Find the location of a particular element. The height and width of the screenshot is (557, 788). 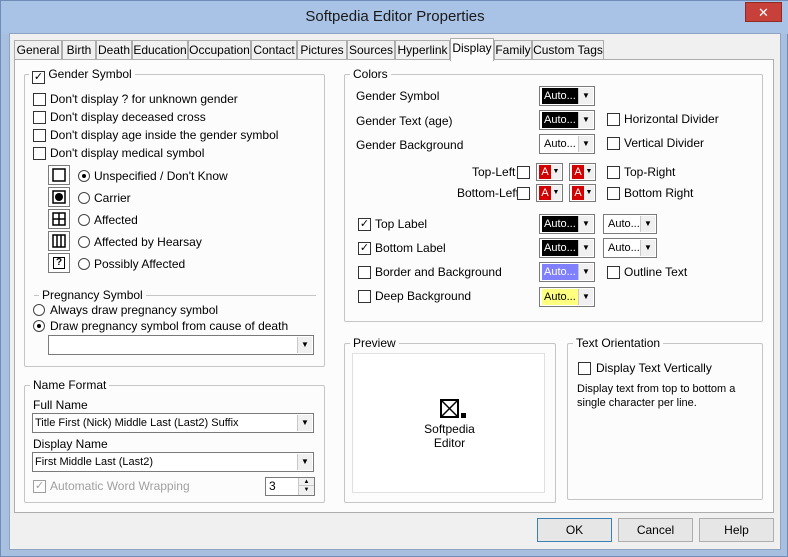

top-left-color-b: A ▼ is located at coordinates (582, 172).